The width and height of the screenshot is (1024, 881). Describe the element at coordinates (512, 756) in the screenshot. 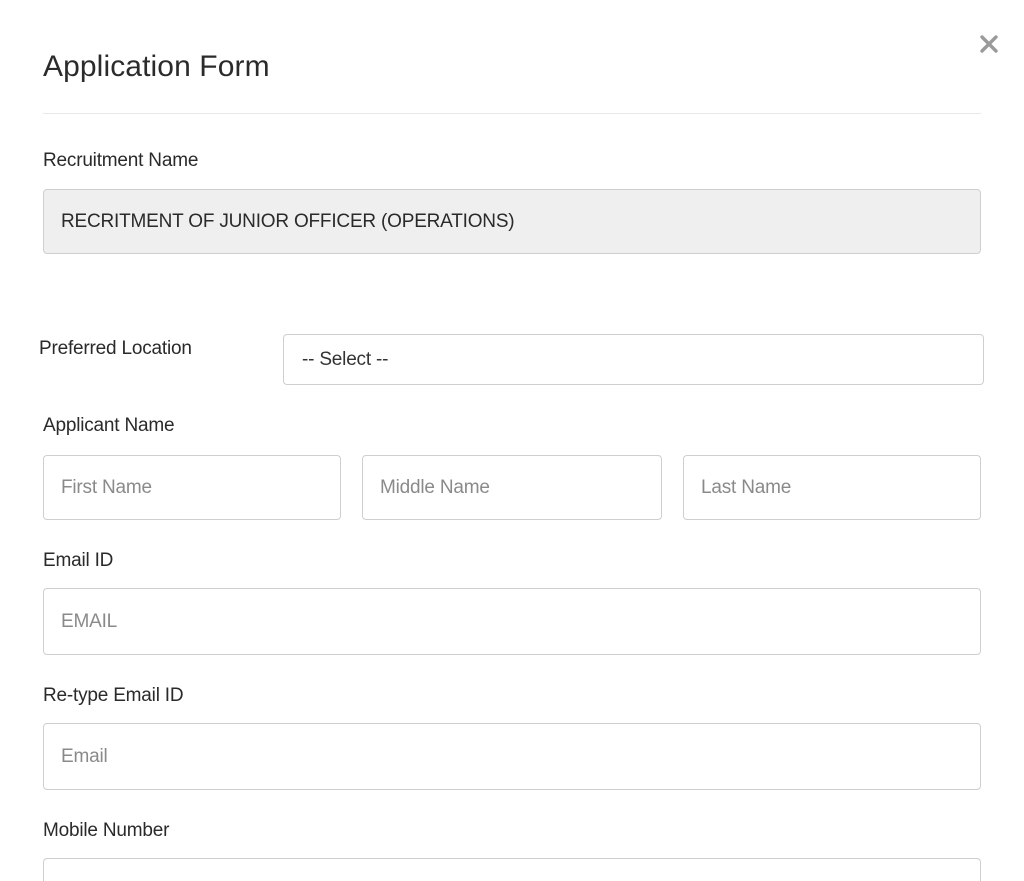

I see `retype-email-input` at that location.